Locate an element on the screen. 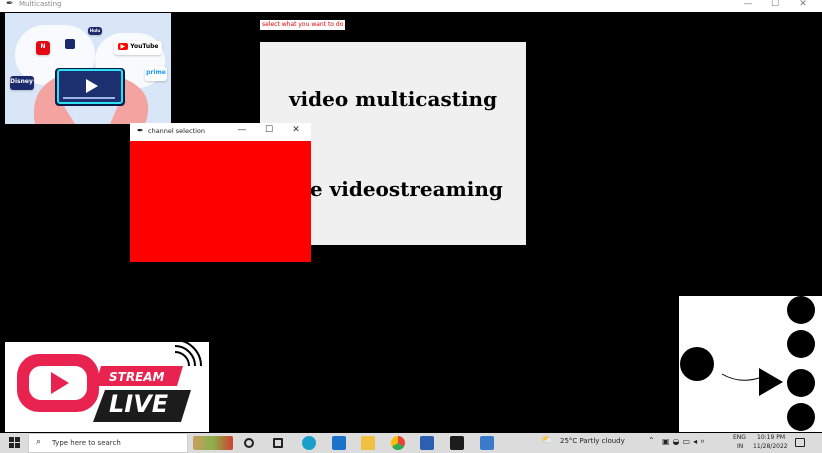  close-button: ✕ is located at coordinates (803, 5).